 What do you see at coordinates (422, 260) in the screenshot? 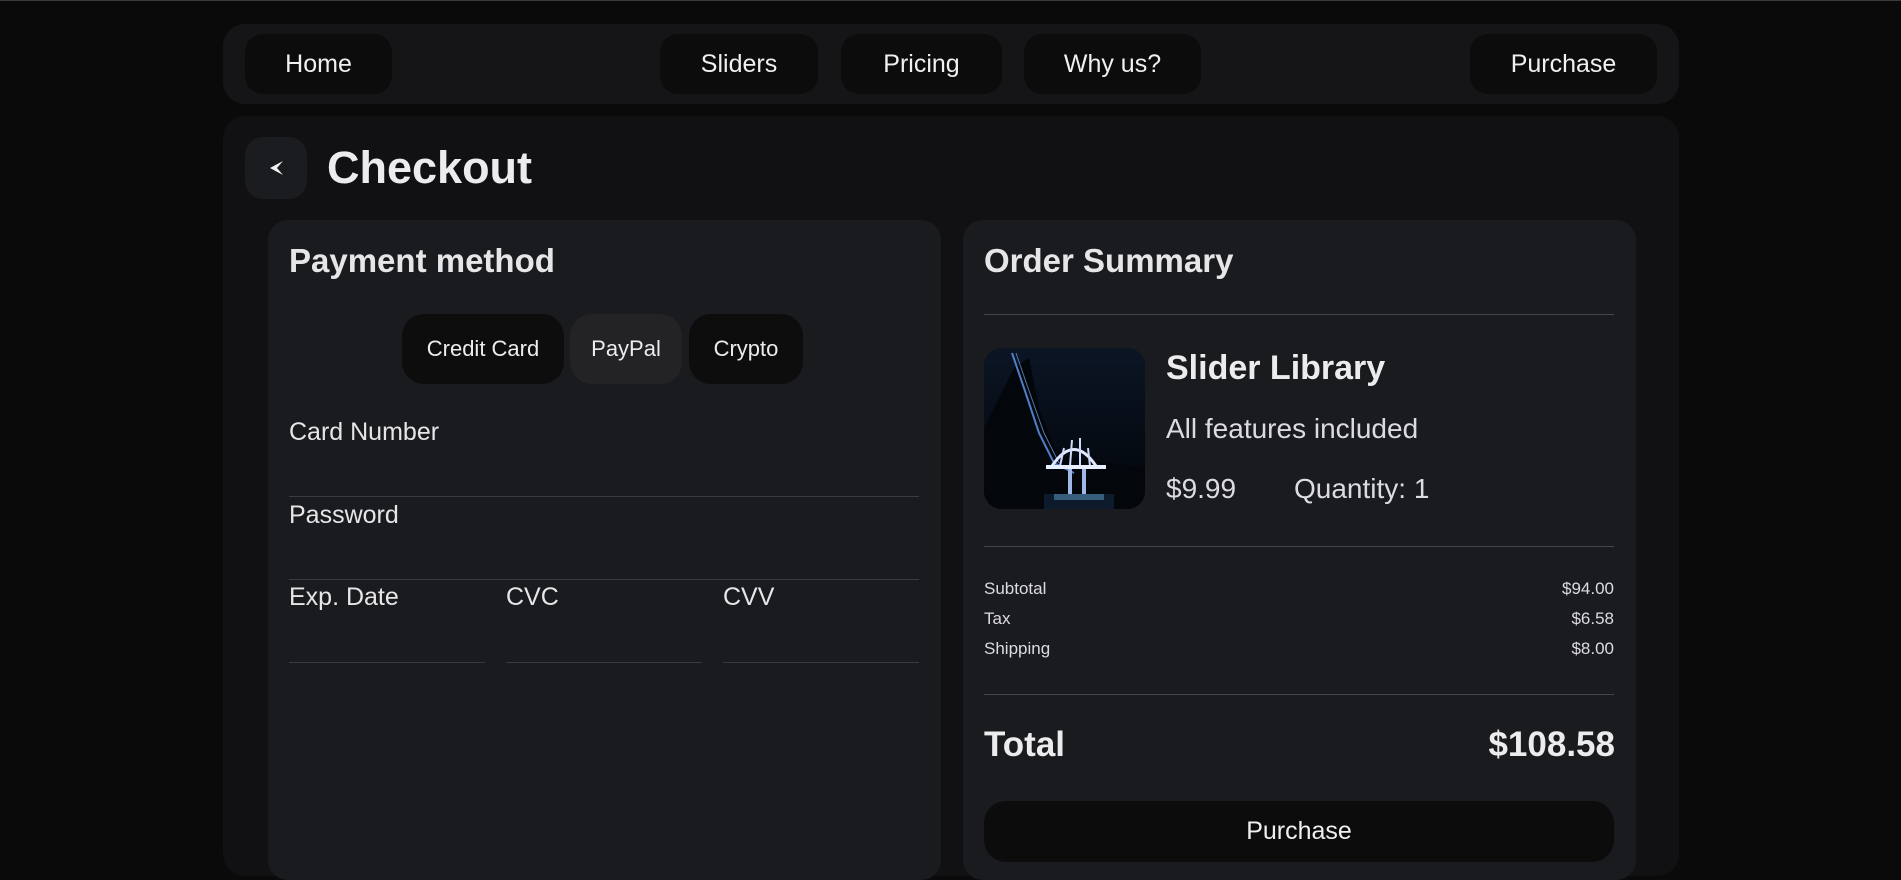
I see `payment-method-title: Payment method` at bounding box center [422, 260].